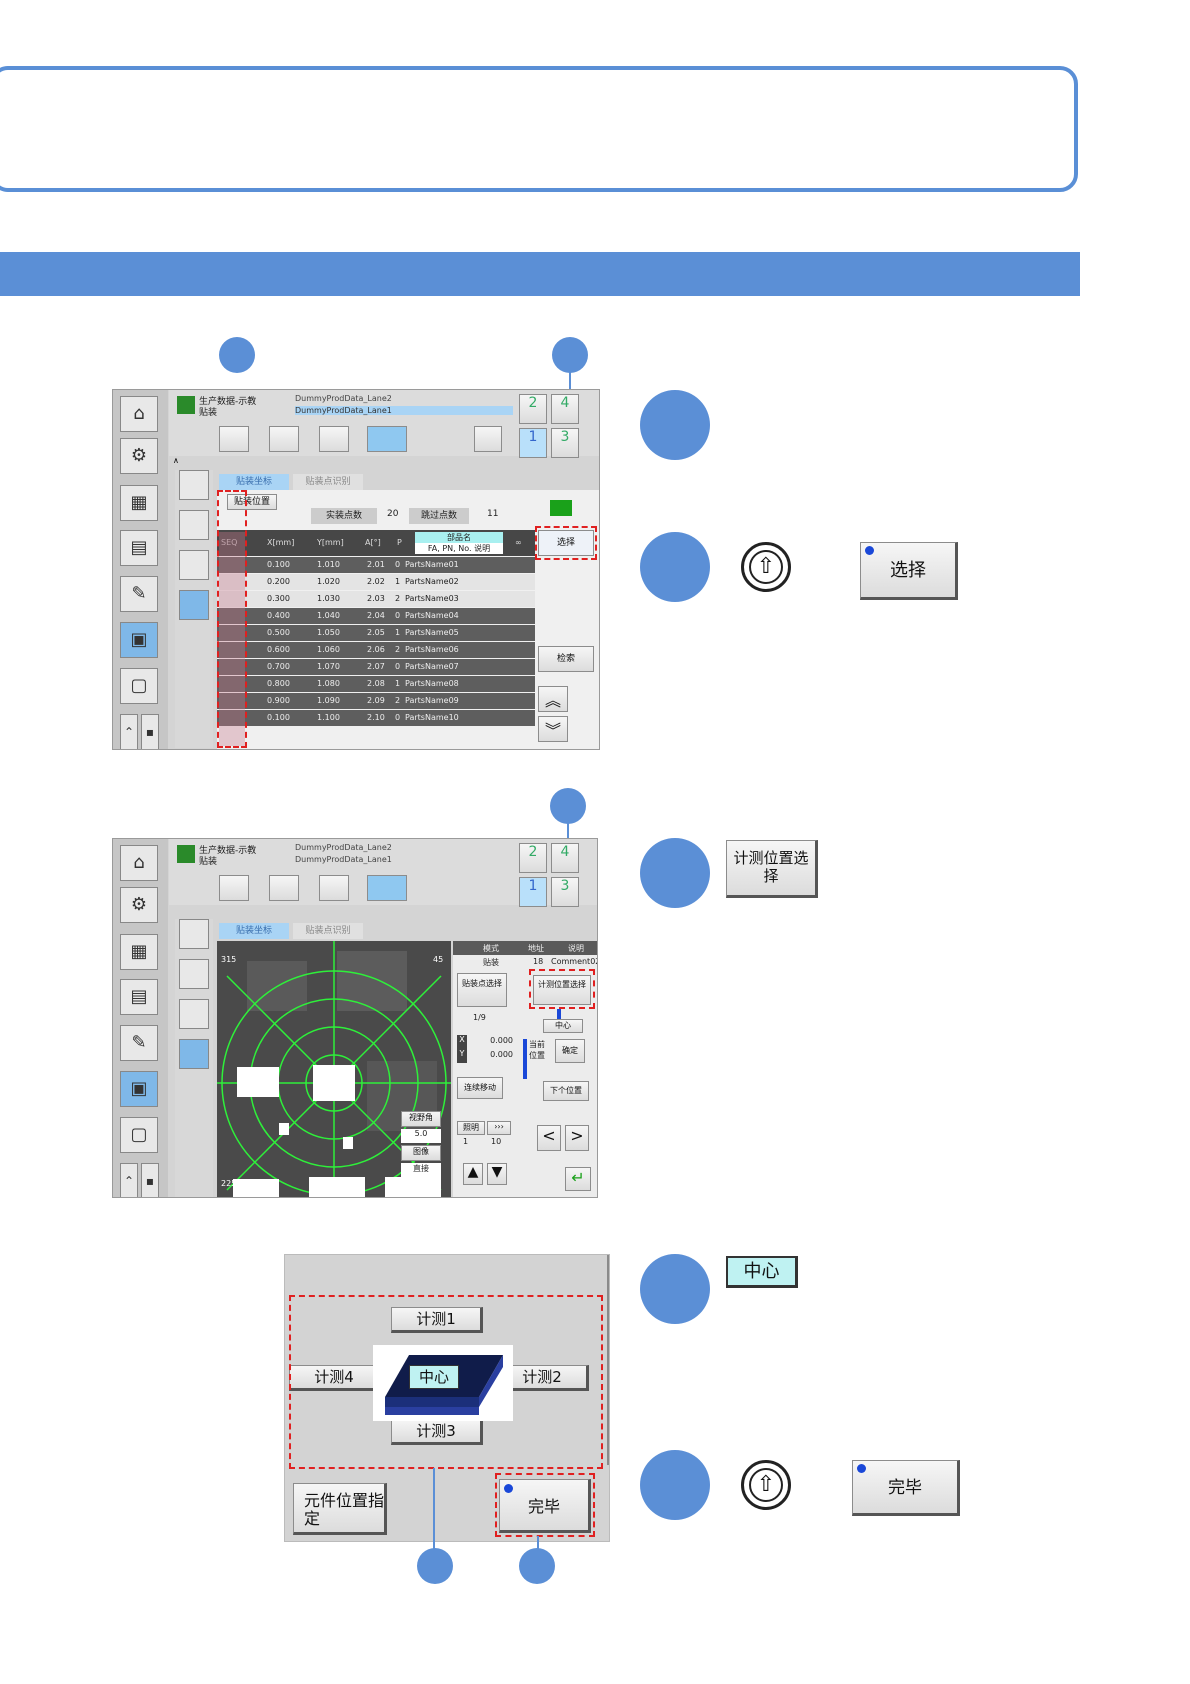  What do you see at coordinates (376, 650) in the screenshot?
I see `table-row: 0.600 1.060 2.06 2 PartsName06` at bounding box center [376, 650].